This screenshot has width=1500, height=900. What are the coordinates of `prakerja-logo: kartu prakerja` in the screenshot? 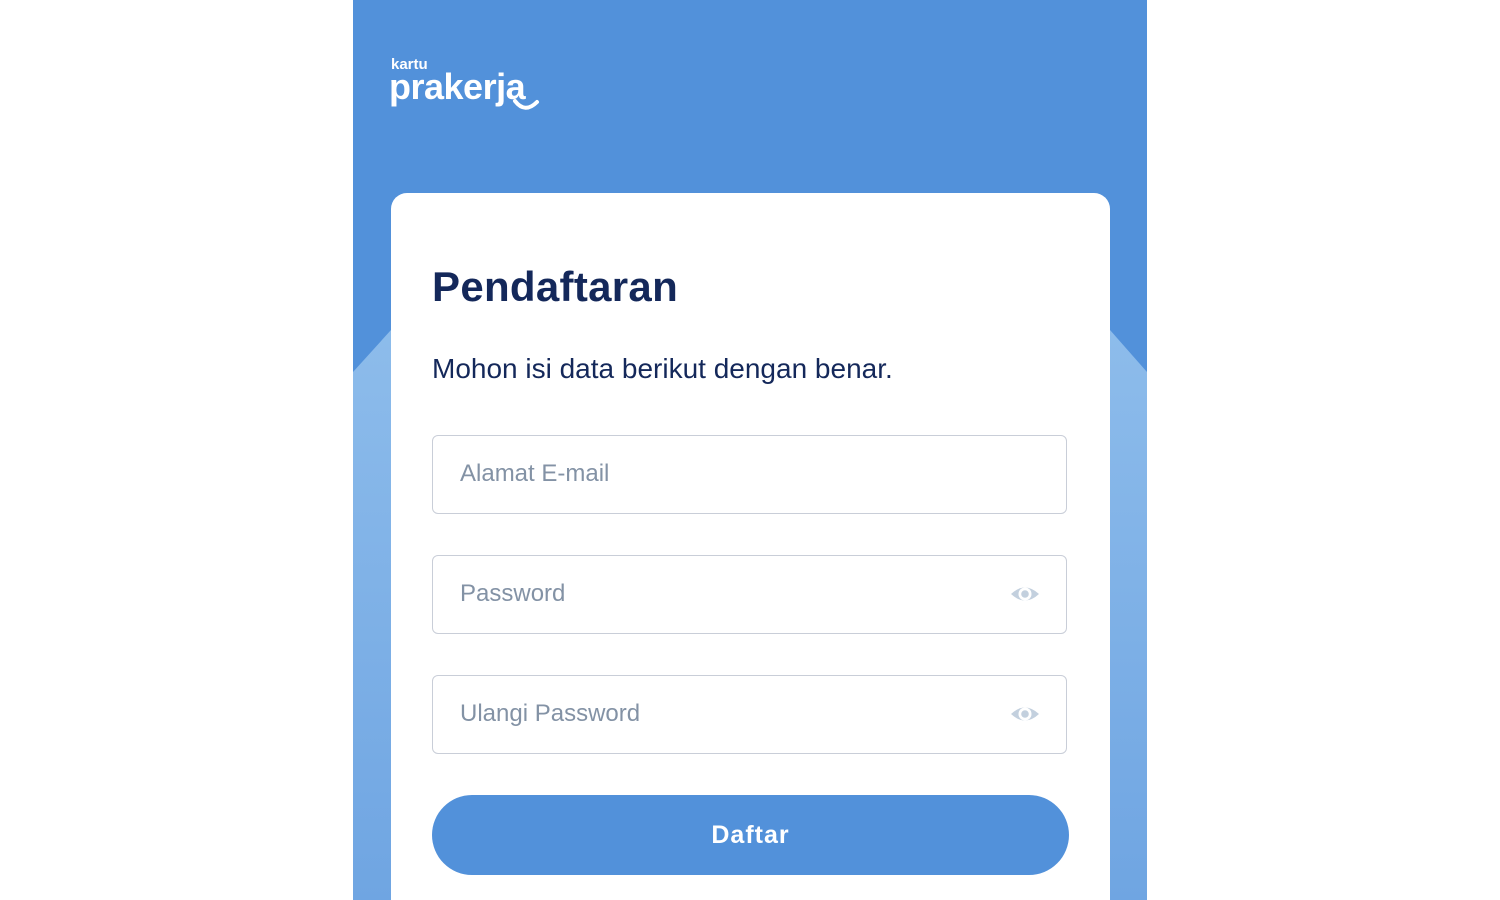 It's located at (464, 83).